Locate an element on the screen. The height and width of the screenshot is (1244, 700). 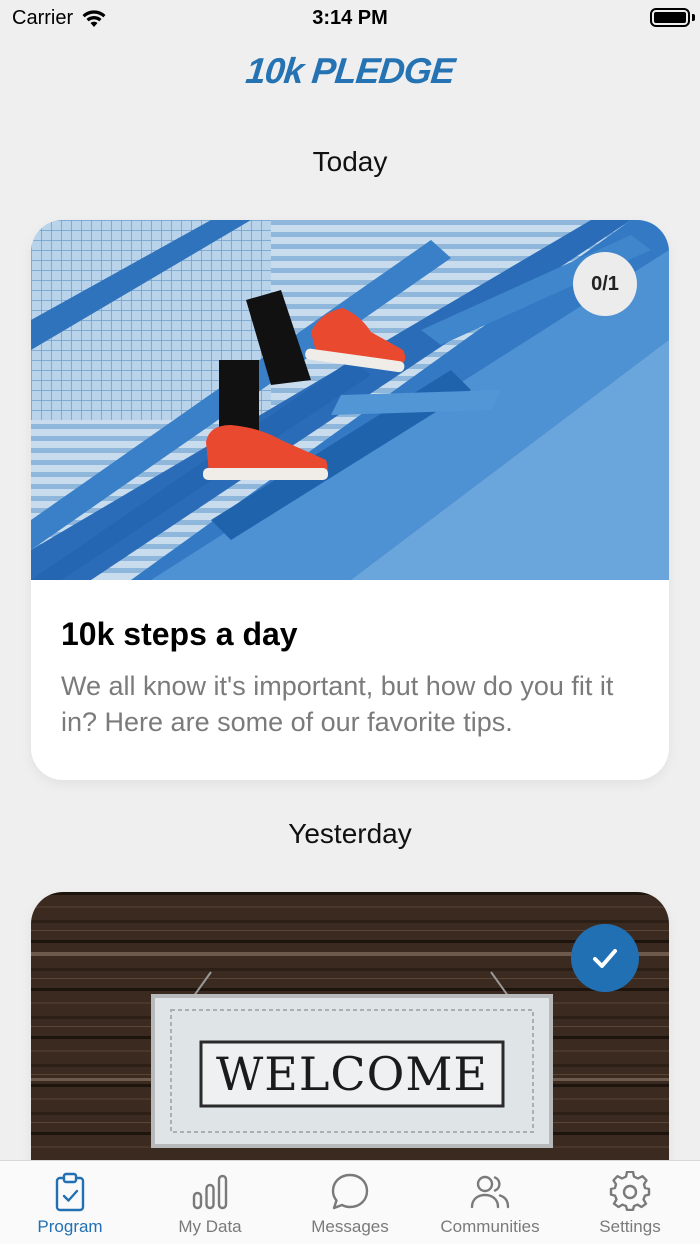
status-time: 3:14 PM is located at coordinates (350, 18).